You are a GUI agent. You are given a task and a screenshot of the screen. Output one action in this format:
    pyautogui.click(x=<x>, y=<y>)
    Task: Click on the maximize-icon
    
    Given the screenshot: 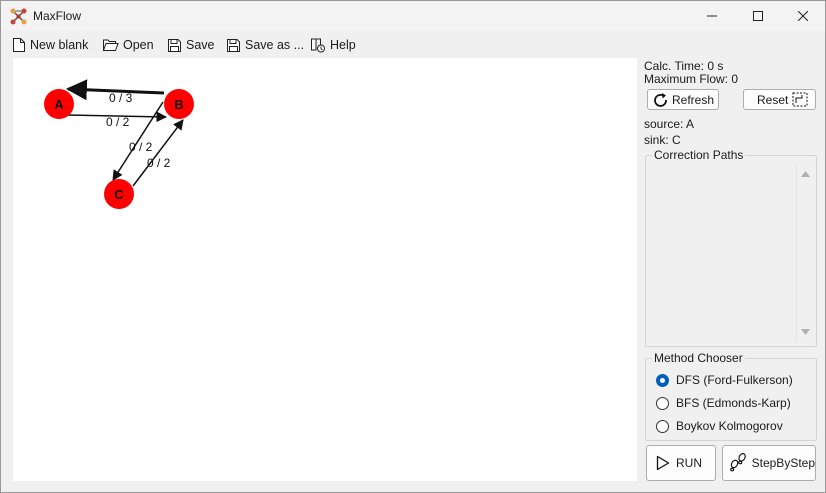 What is the action you would take?
    pyautogui.click(x=758, y=16)
    